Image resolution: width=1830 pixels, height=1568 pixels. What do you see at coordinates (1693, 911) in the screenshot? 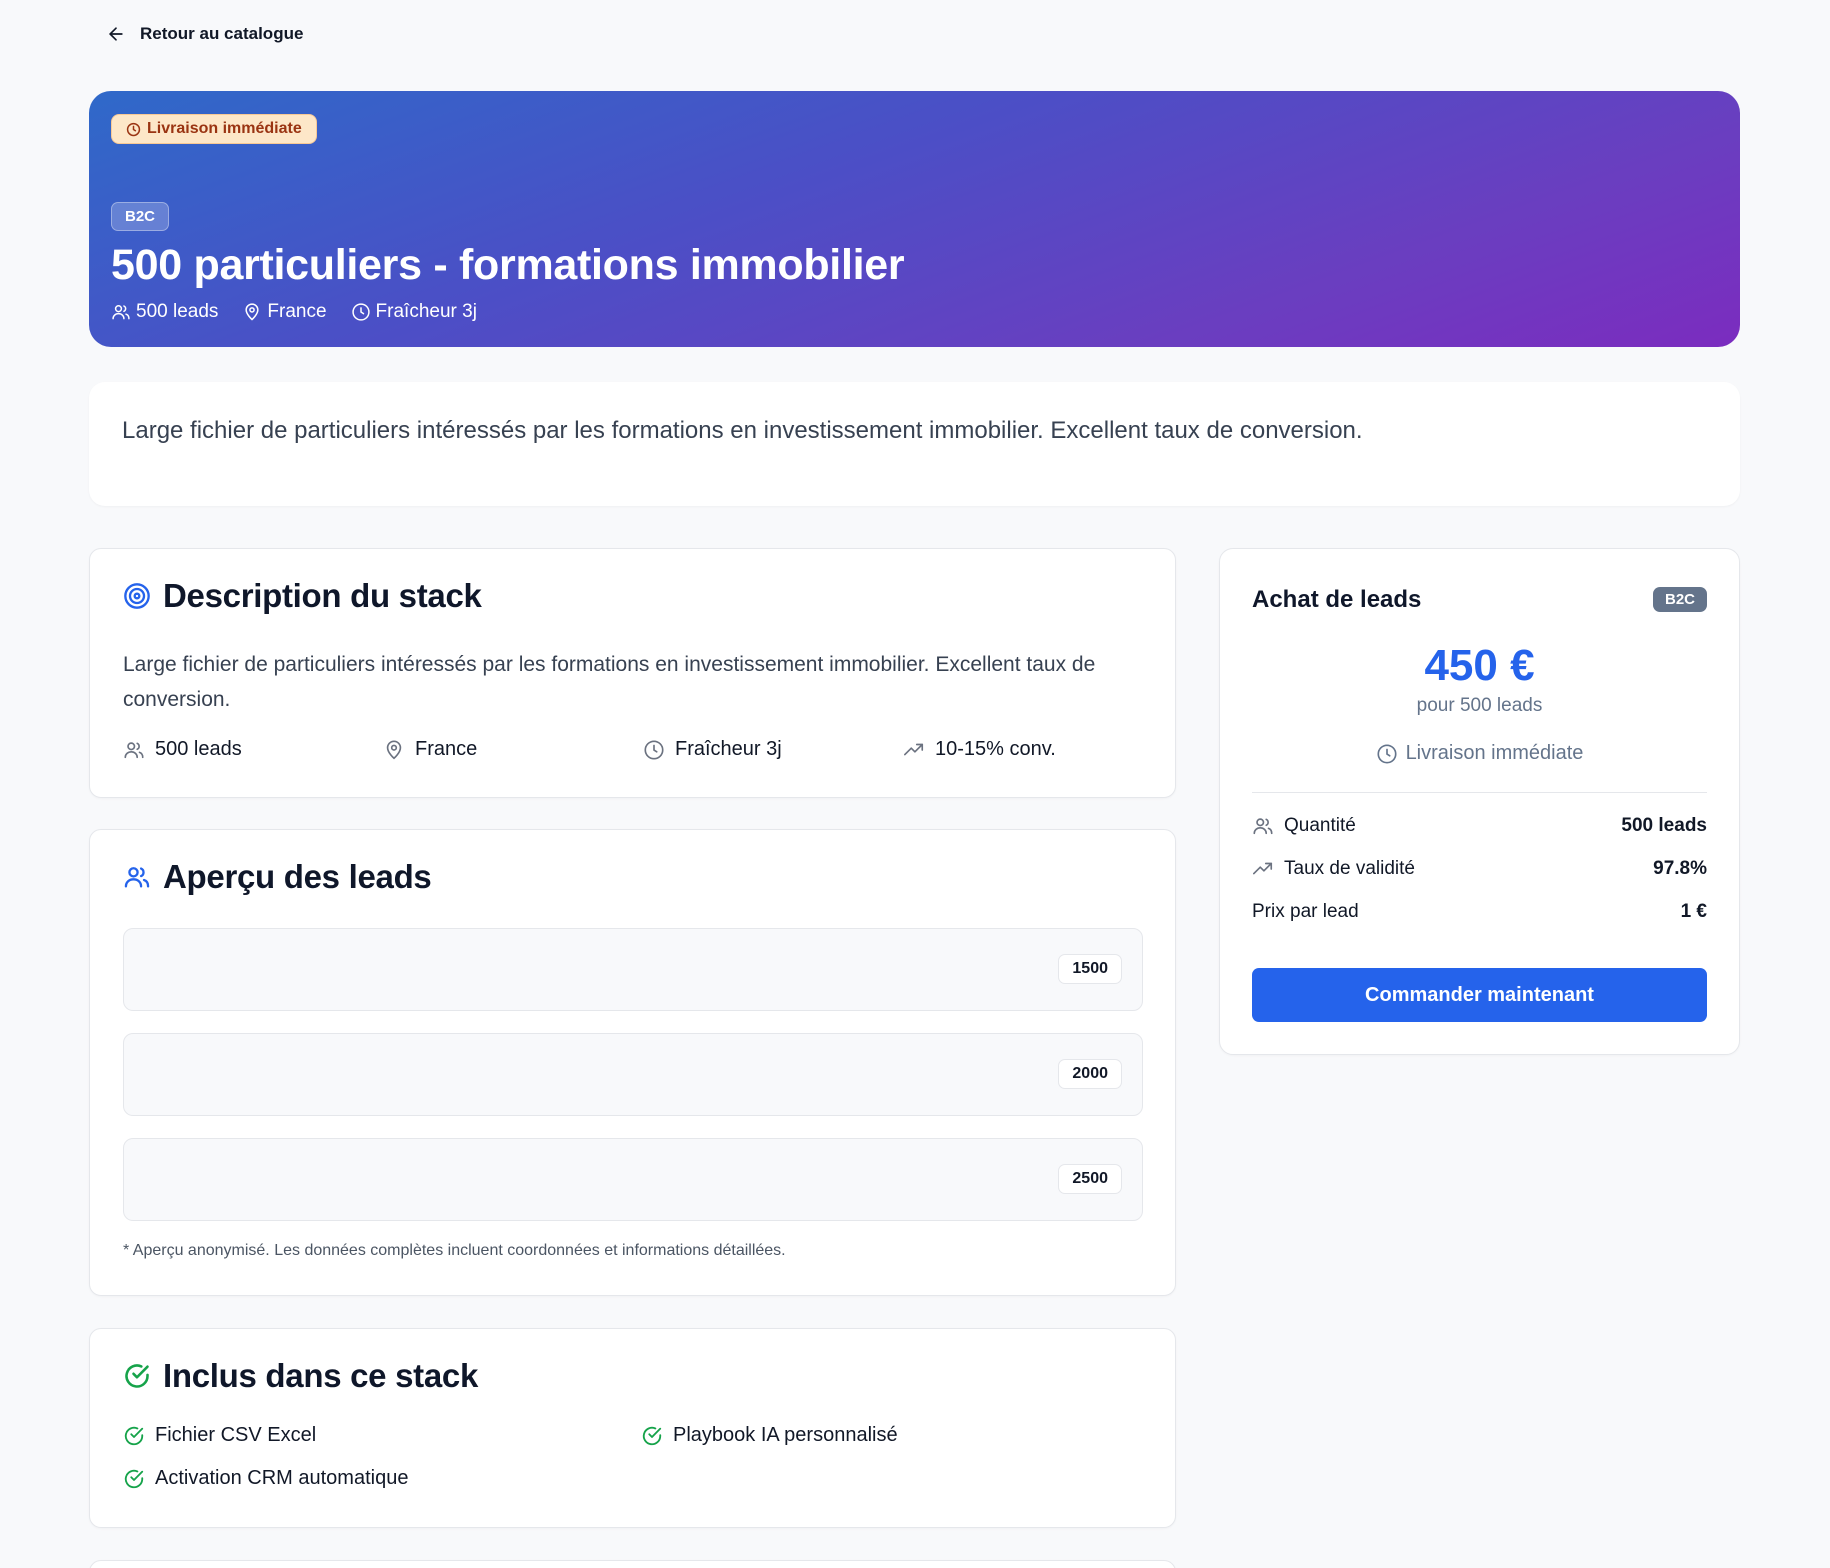
I see `unit-price-value: 1 €` at bounding box center [1693, 911].